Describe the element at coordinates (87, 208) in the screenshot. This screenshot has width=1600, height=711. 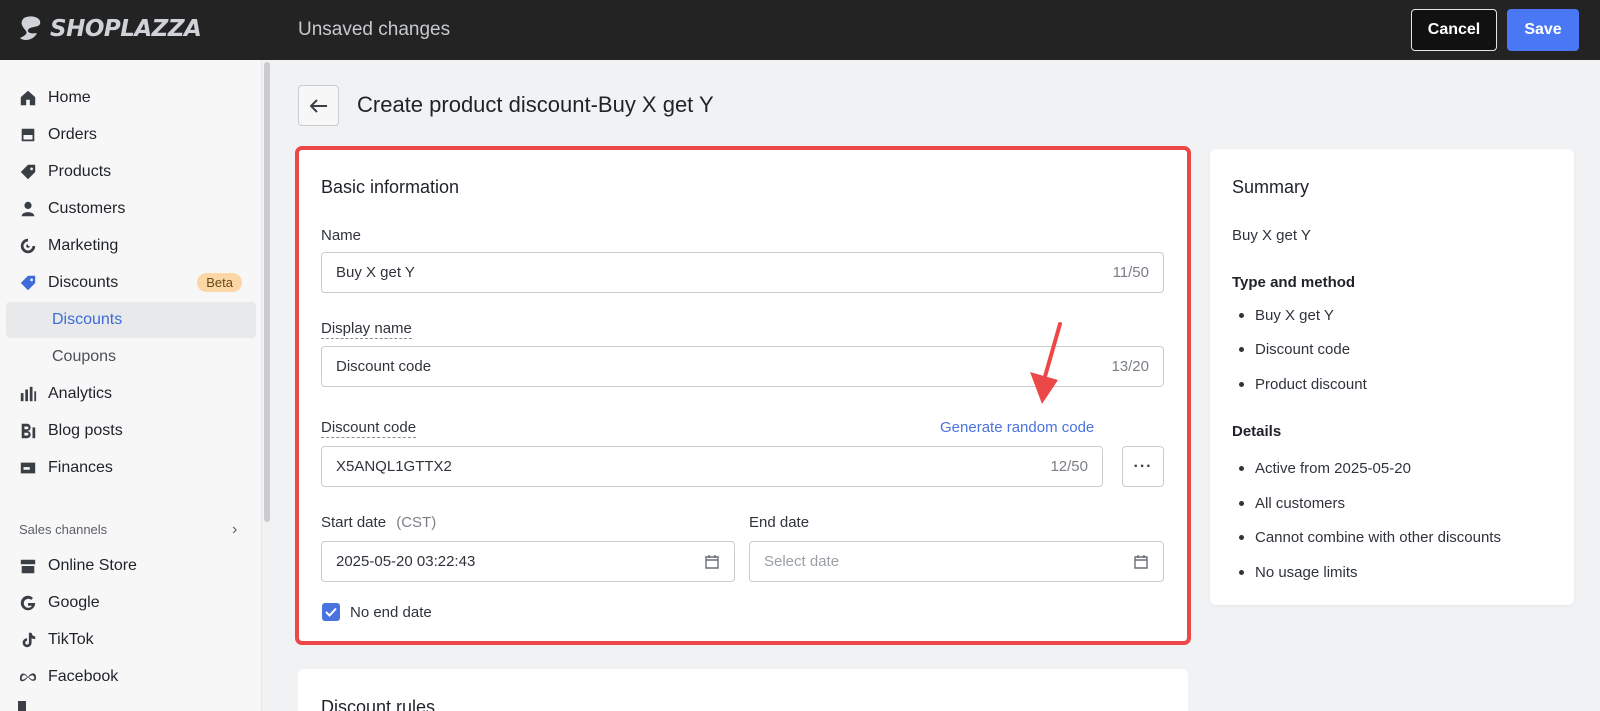
I see `sidebar-item-label: Customers` at that location.